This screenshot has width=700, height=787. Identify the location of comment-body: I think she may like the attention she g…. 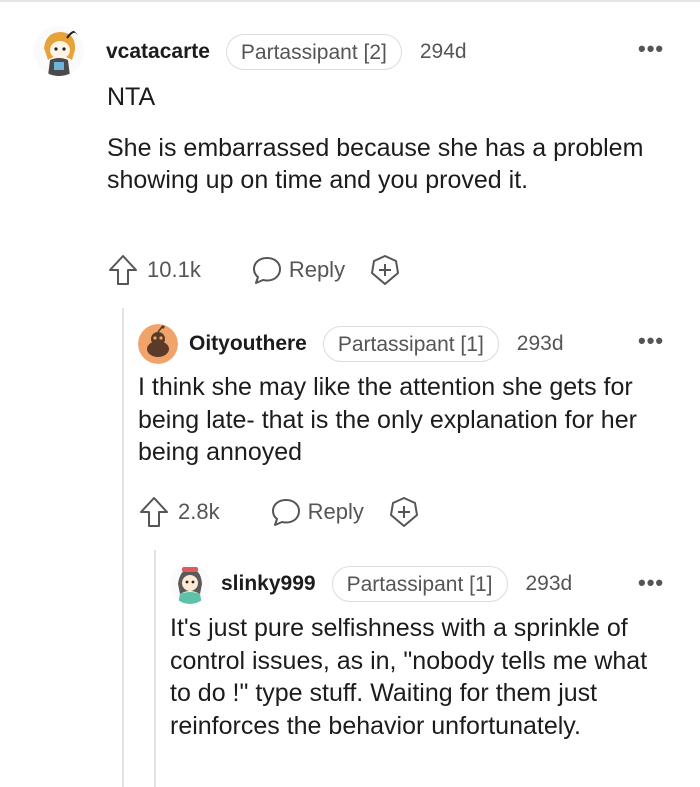
(403, 420).